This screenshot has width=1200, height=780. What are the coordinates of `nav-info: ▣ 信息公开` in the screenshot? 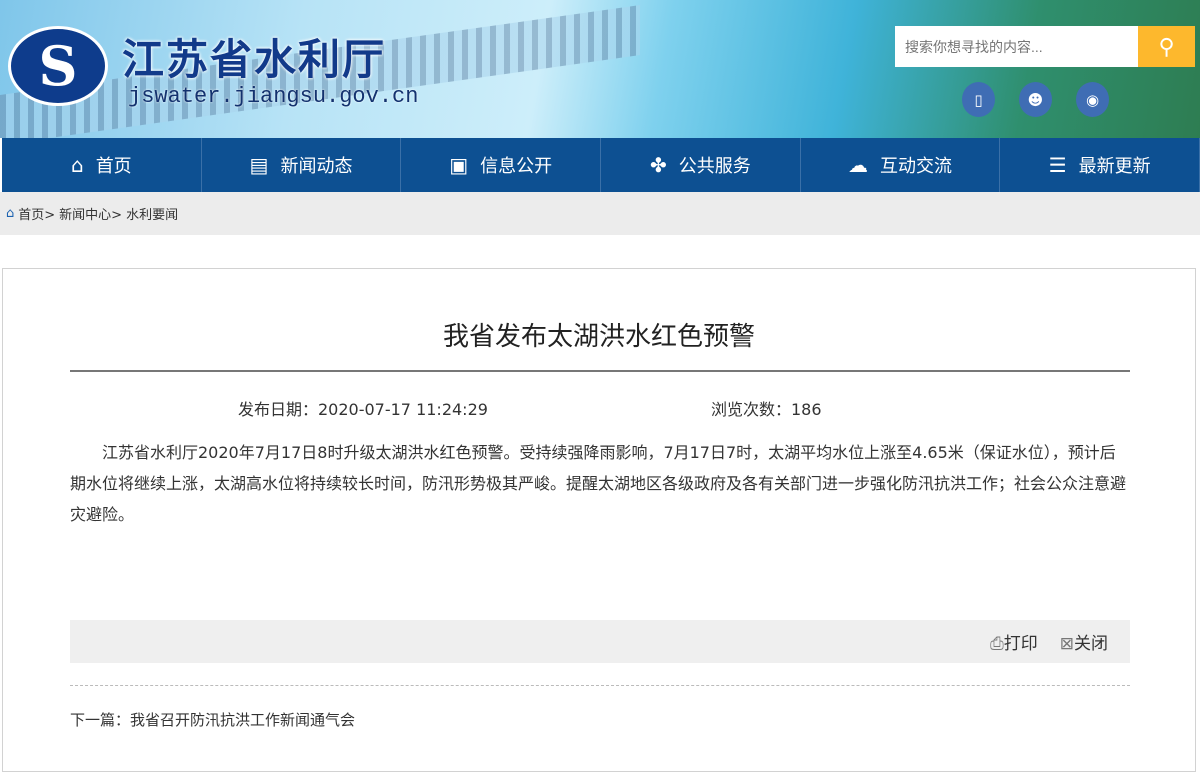 It's located at (501, 165).